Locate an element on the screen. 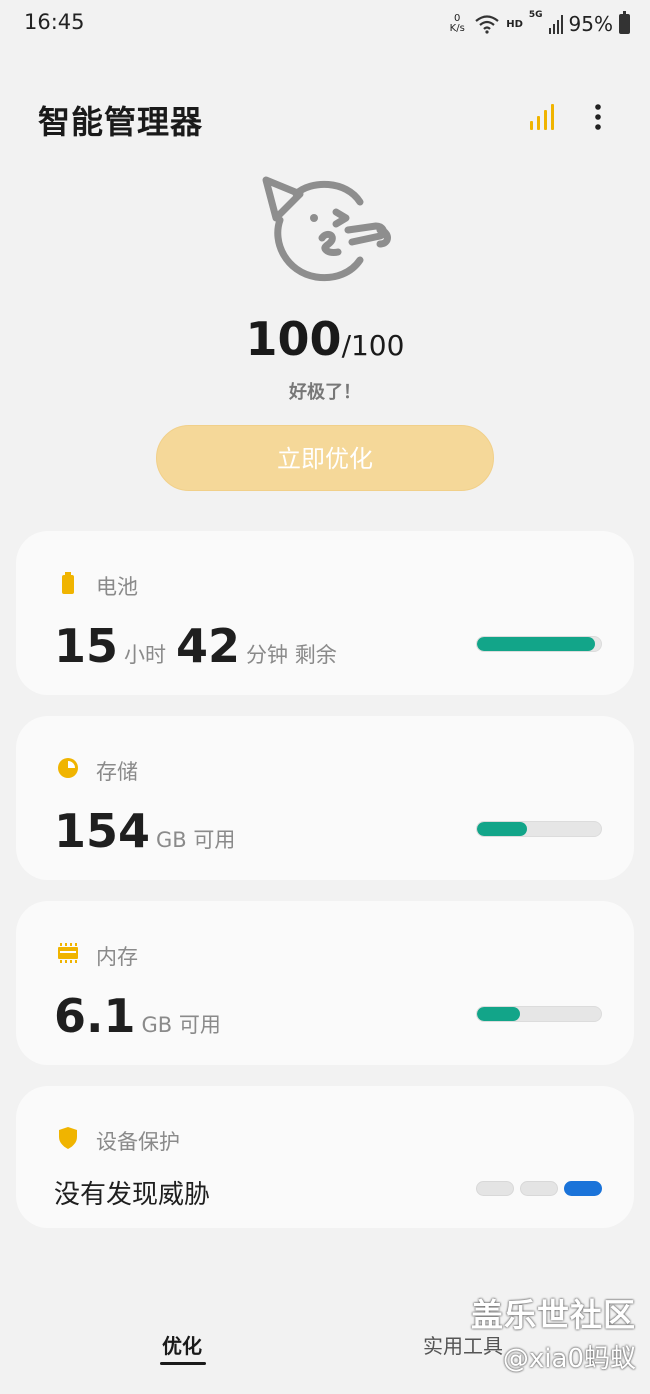 Image resolution: width=650 pixels, height=1394 pixels. storage-value: 154 is located at coordinates (102, 831).